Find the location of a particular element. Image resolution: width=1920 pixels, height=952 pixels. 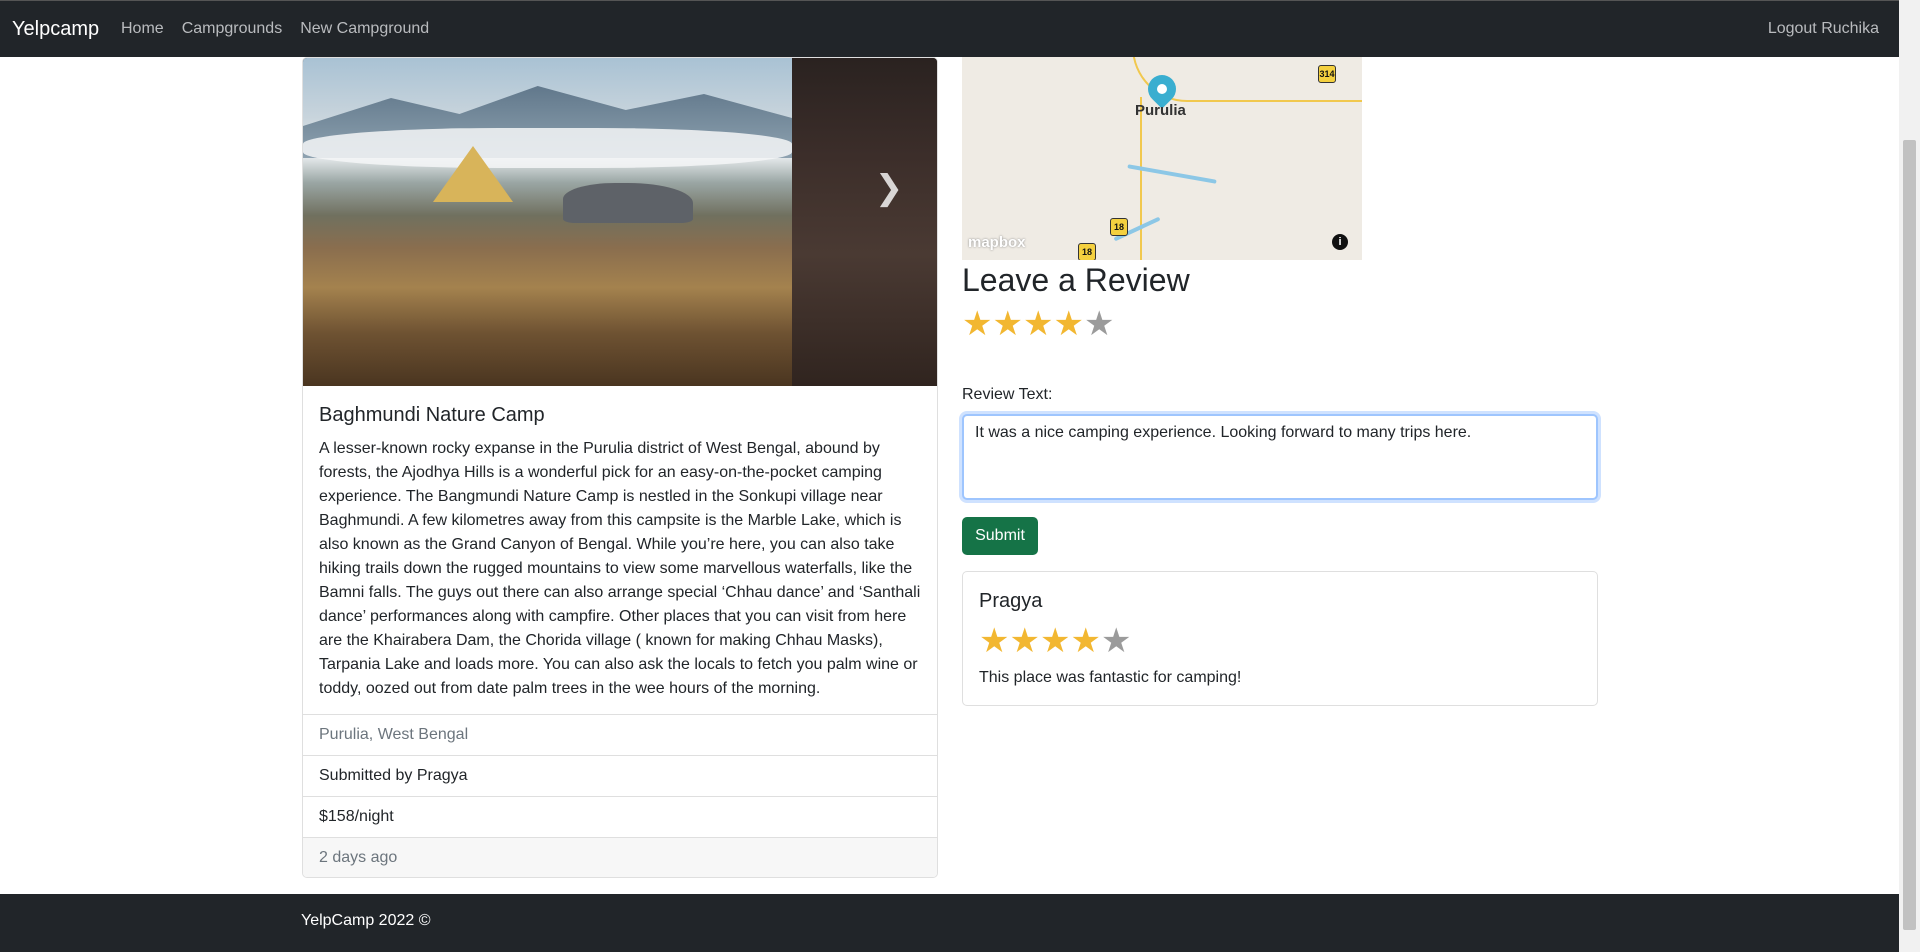

carousel-image-tent is located at coordinates (547, 222).